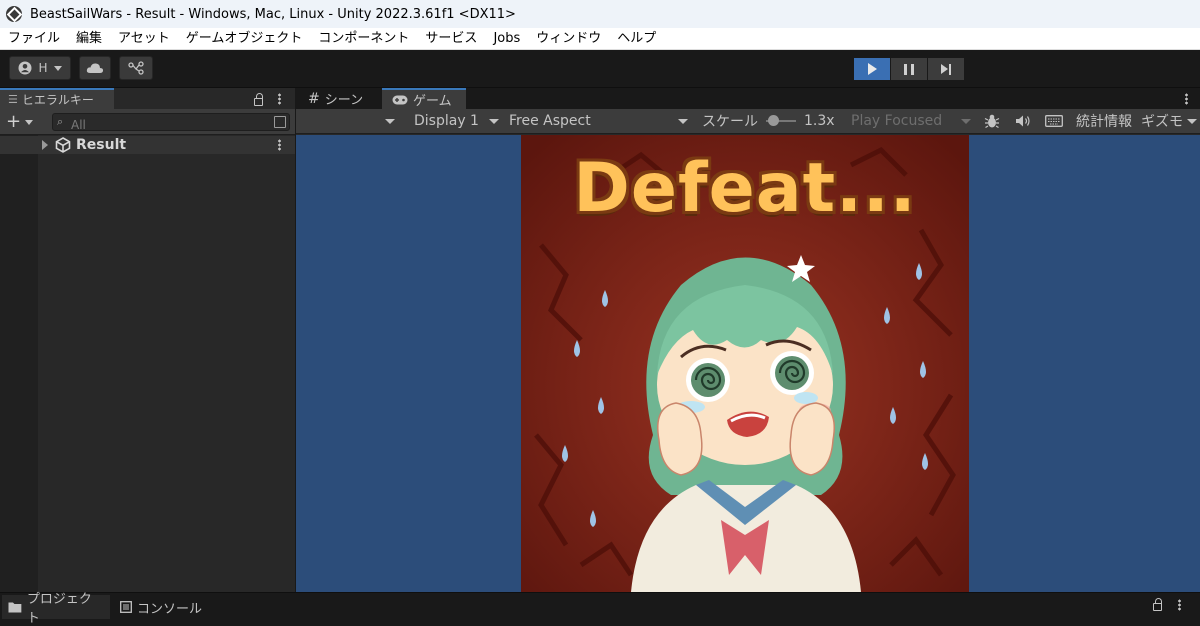  What do you see at coordinates (34, 39) in the screenshot?
I see `menu-file: ファイル` at bounding box center [34, 39].